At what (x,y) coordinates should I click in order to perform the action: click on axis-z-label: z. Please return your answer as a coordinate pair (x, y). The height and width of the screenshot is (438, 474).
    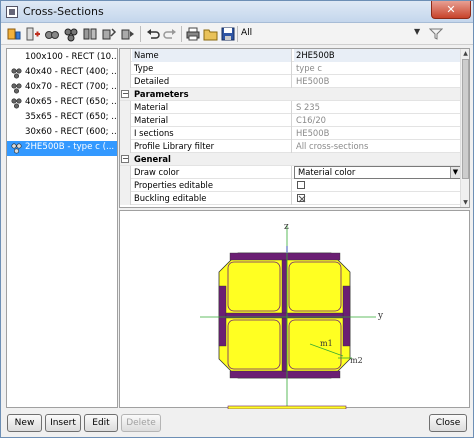
    Looking at the image, I should click on (286, 227).